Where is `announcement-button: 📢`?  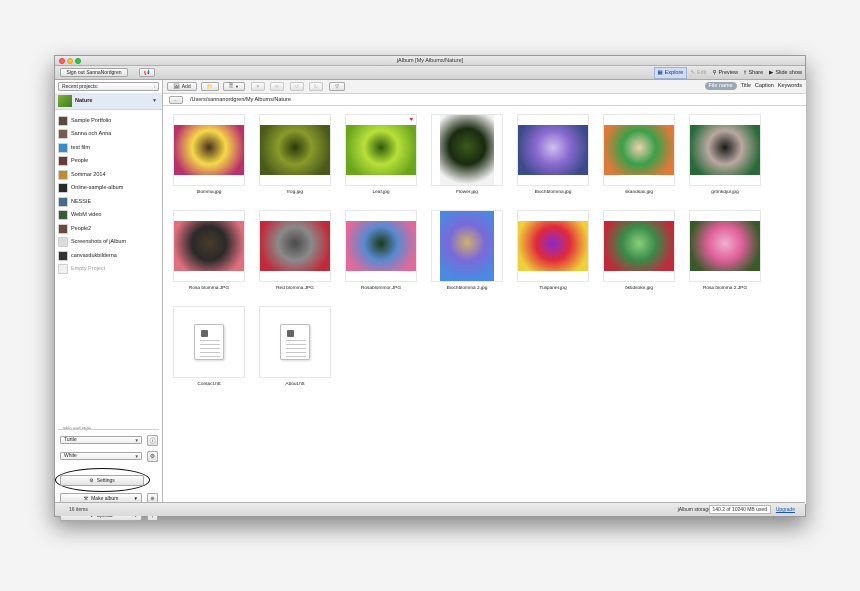 announcement-button: 📢 is located at coordinates (147, 72).